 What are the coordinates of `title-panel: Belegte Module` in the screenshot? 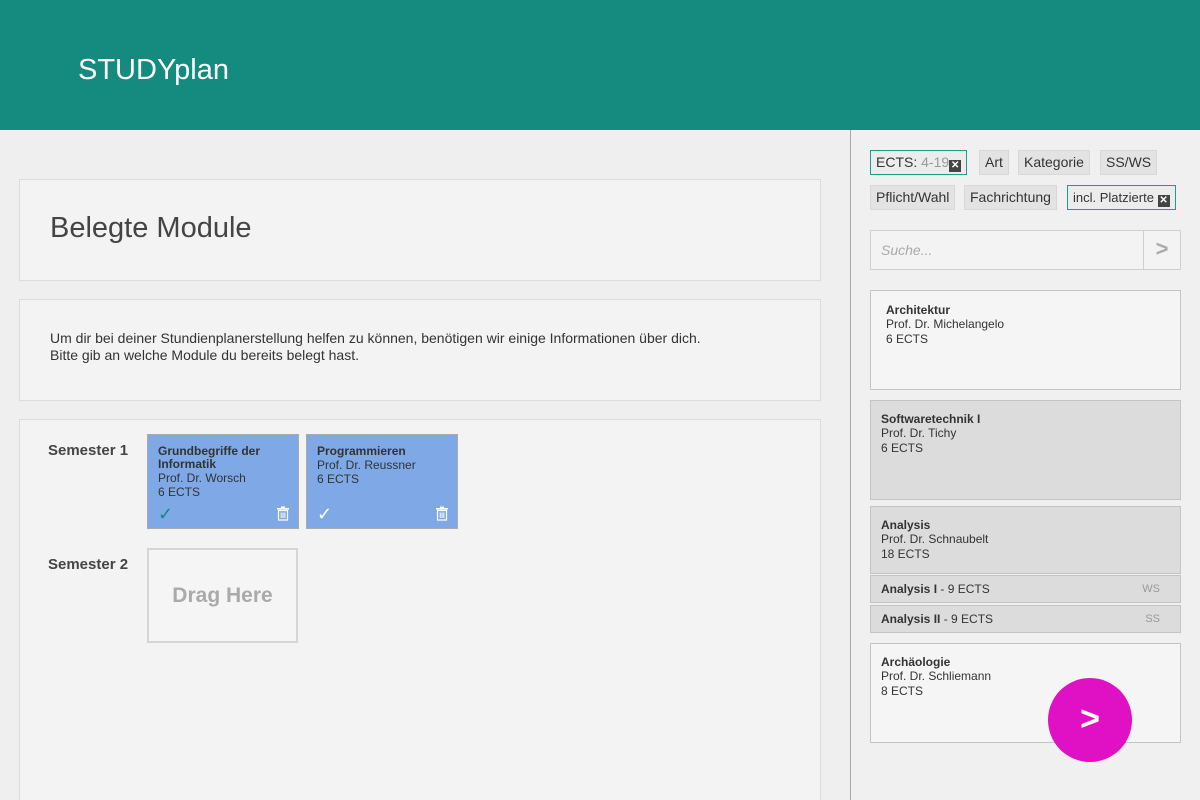 It's located at (420, 230).